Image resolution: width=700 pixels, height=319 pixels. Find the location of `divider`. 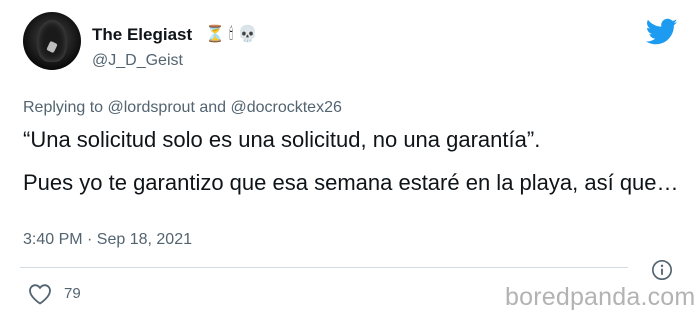

divider is located at coordinates (324, 267).